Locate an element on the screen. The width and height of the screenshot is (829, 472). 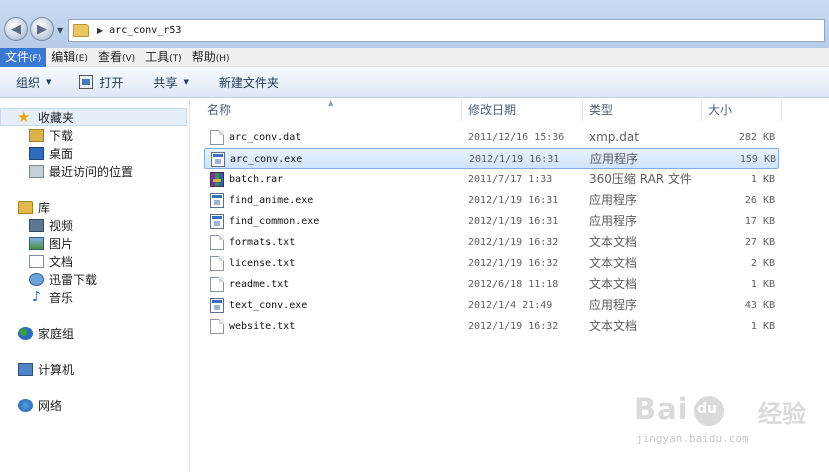
breadcrumb-arrow-icon: ▶ is located at coordinates (100, 30).